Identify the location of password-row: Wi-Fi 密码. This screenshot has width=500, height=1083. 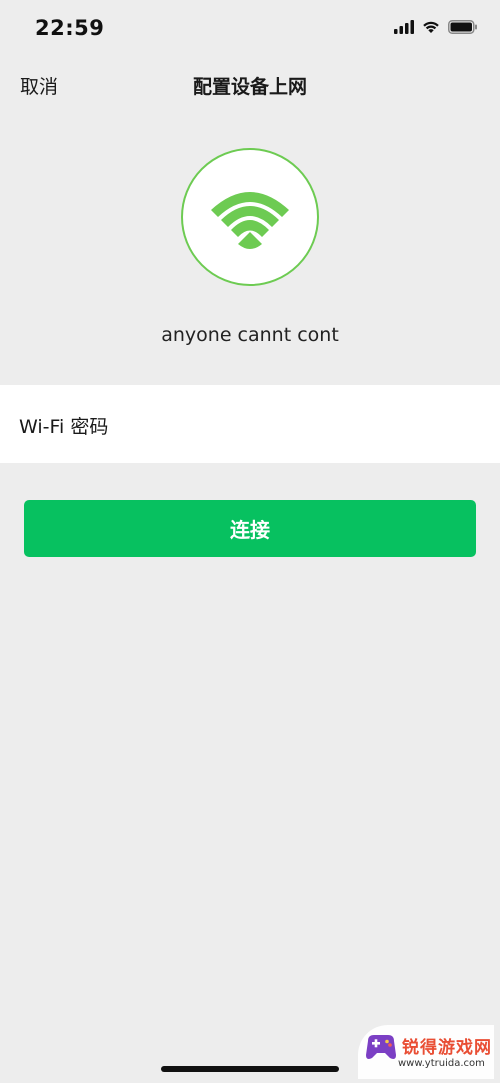
(250, 424).